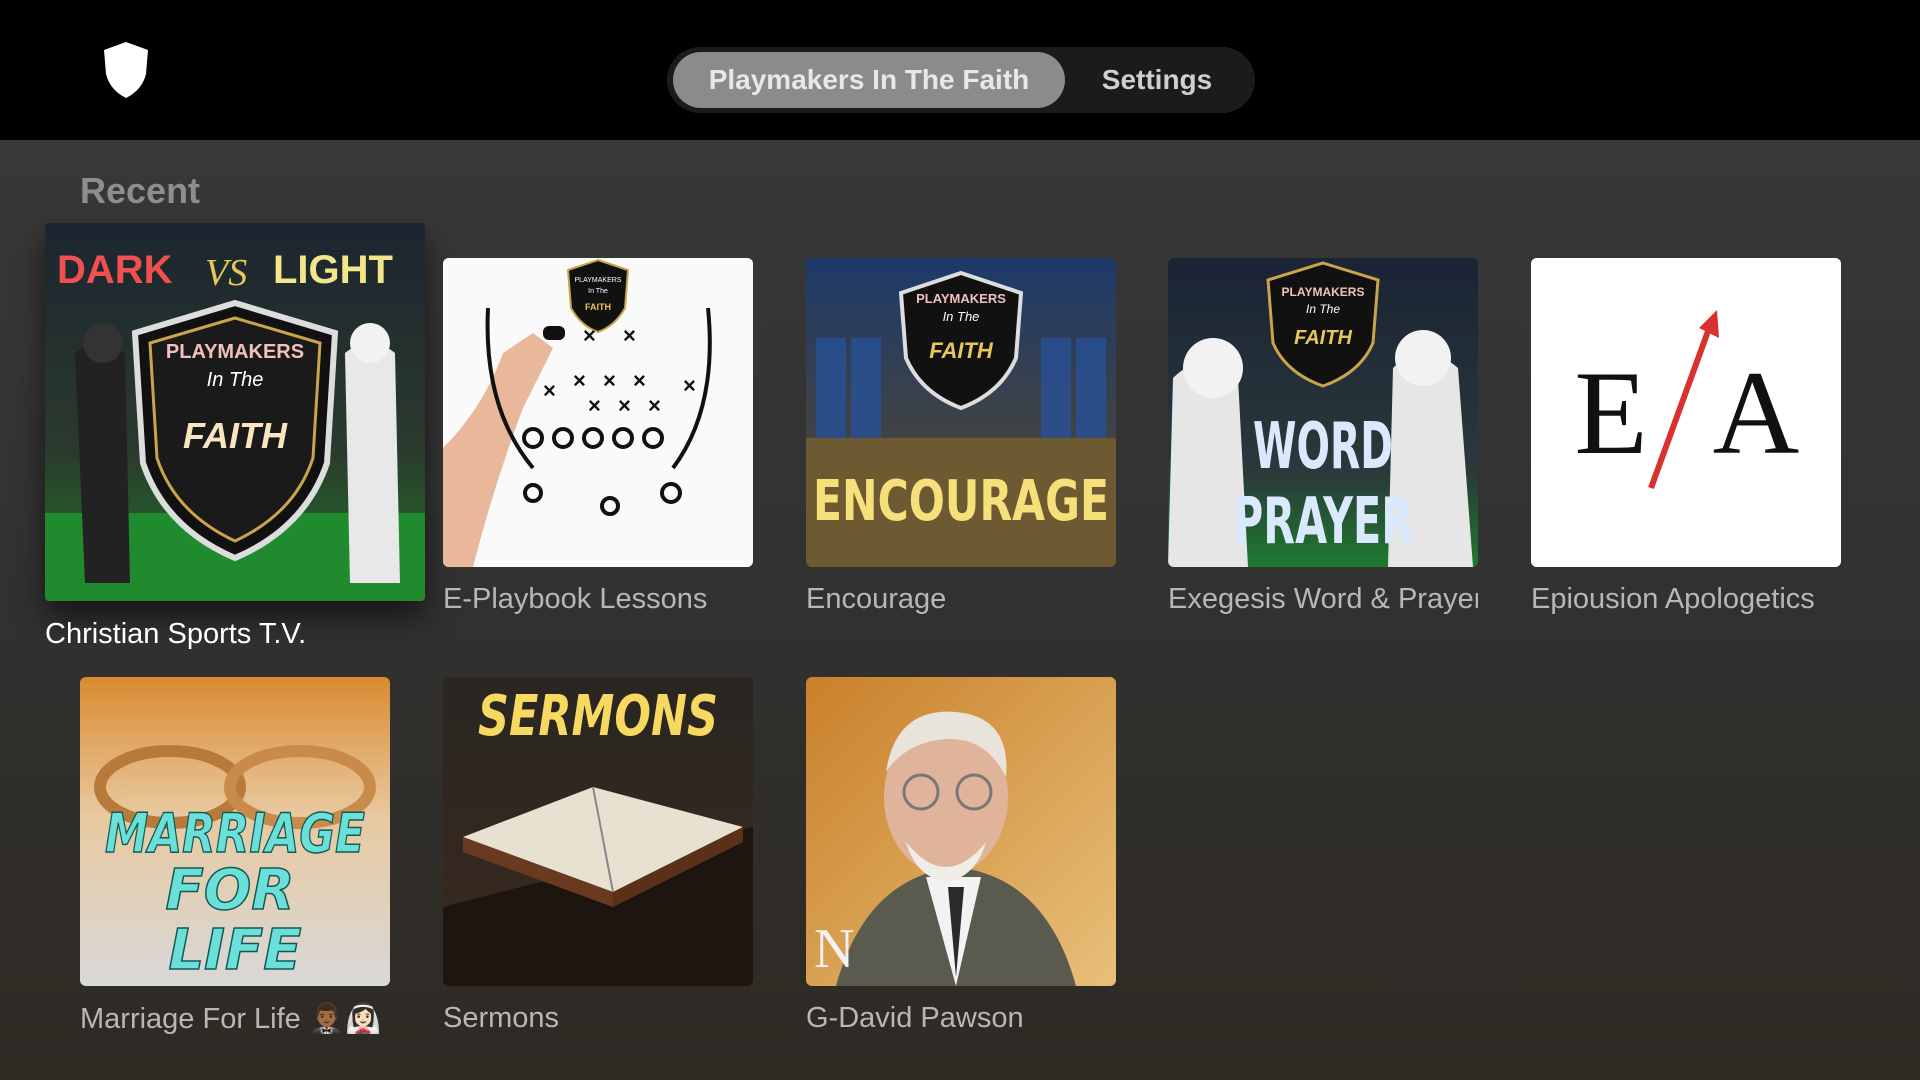 This screenshot has height=1080, width=1920. I want to click on top-bar: Playmakers In The Faith Settings, so click(960, 70).